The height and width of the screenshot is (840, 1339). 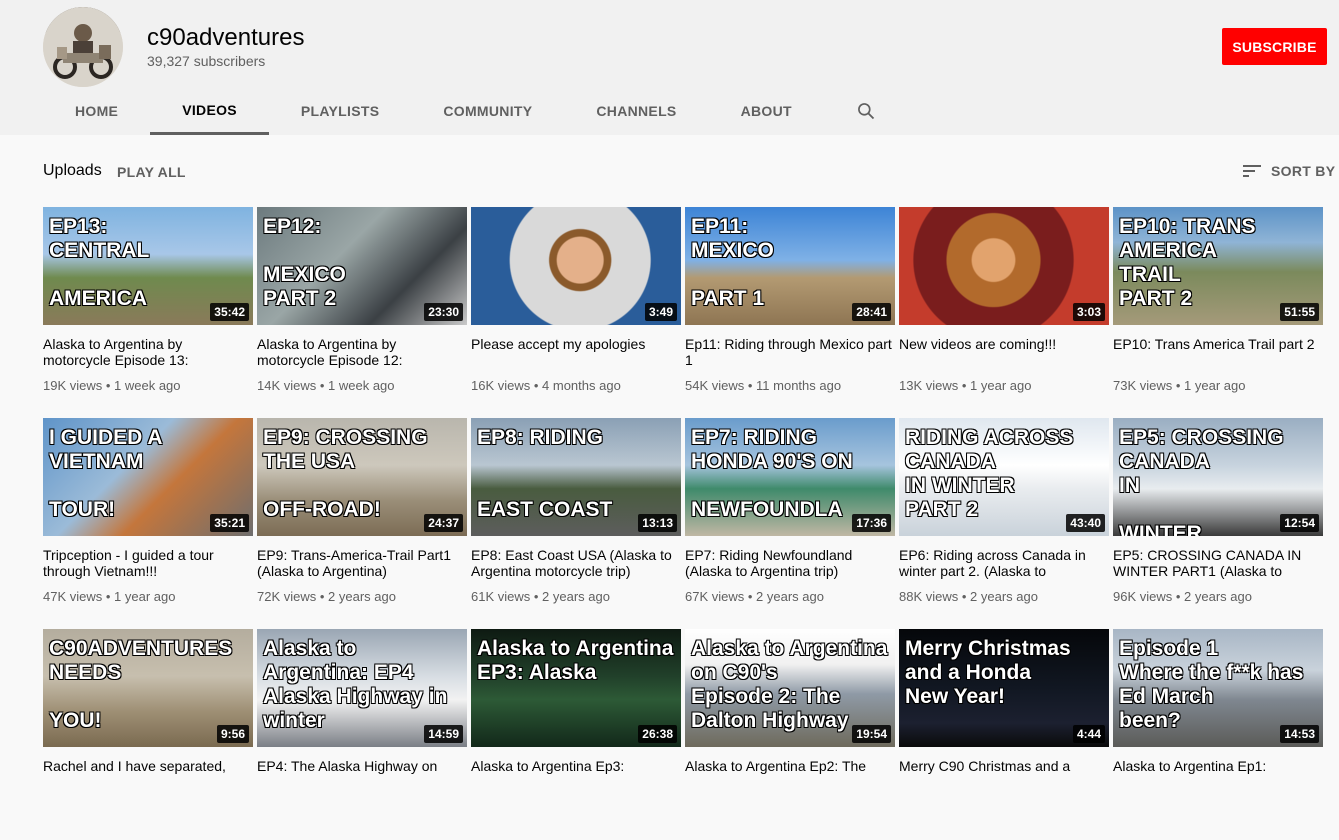 I want to click on video-thumbnail: C90ADVENTURES NEEDS YOU! 9:56, so click(x=148, y=688).